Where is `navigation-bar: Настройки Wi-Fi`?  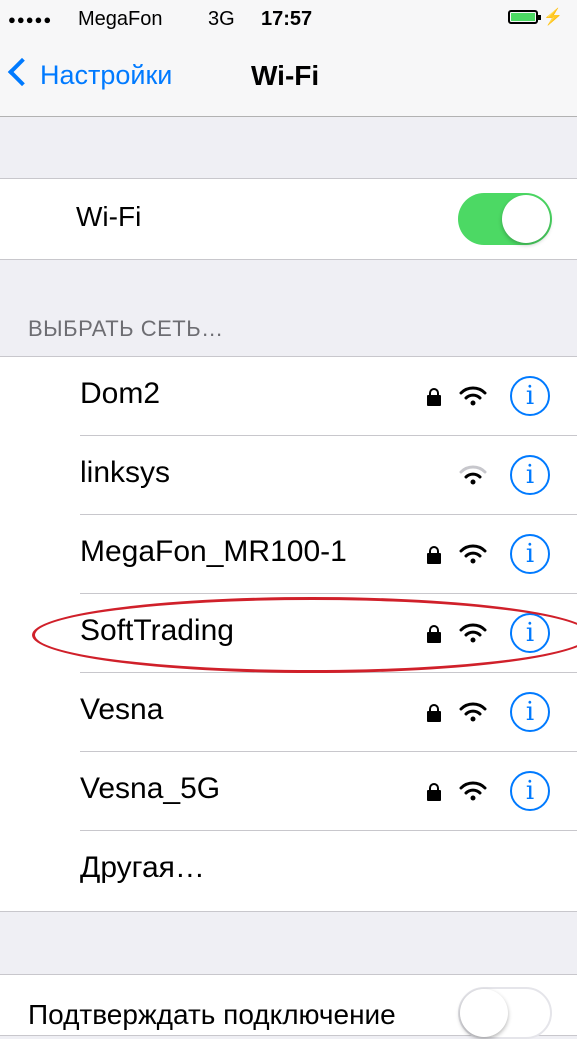 navigation-bar: Настройки Wi-Fi is located at coordinates (288, 77).